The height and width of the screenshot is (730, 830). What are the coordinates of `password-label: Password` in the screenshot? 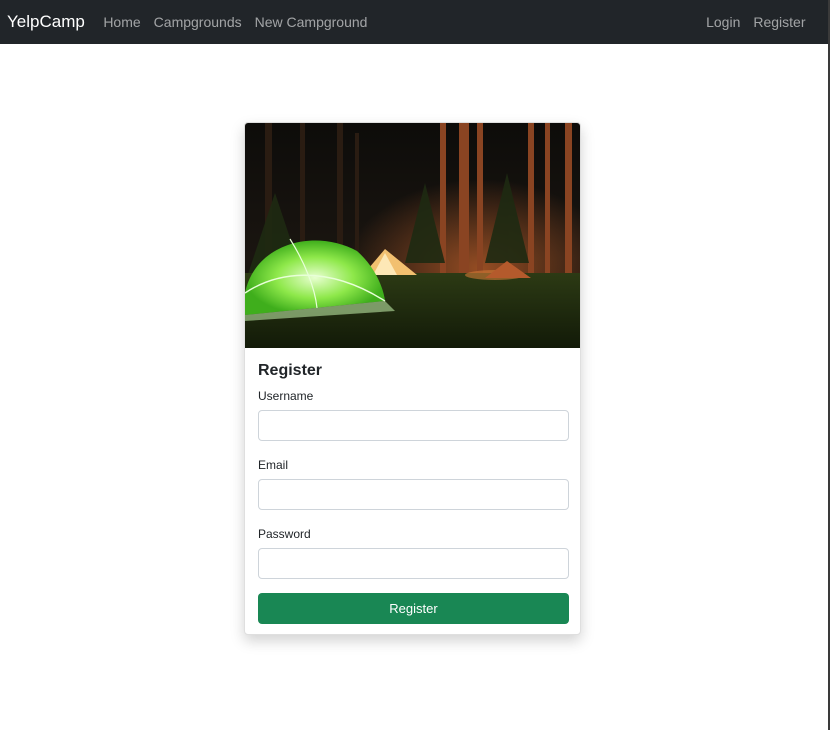 It's located at (284, 534).